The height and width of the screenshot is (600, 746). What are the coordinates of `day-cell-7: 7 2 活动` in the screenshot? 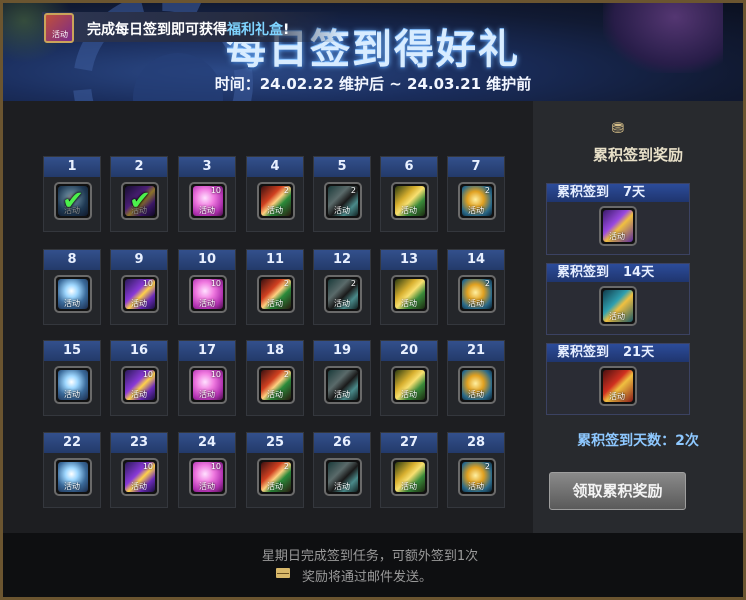 It's located at (476, 194).